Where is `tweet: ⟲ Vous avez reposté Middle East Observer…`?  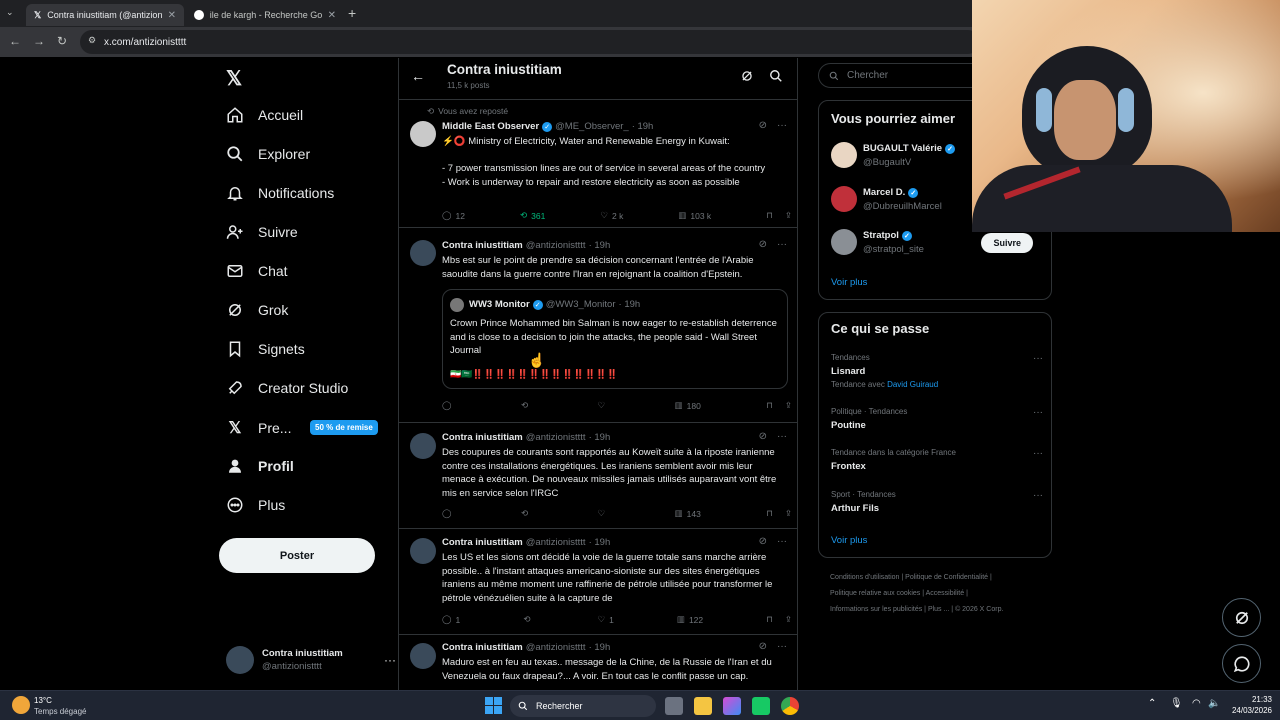
tweet: ⟲ Vous avez reposté Middle East Observer… is located at coordinates (598, 164).